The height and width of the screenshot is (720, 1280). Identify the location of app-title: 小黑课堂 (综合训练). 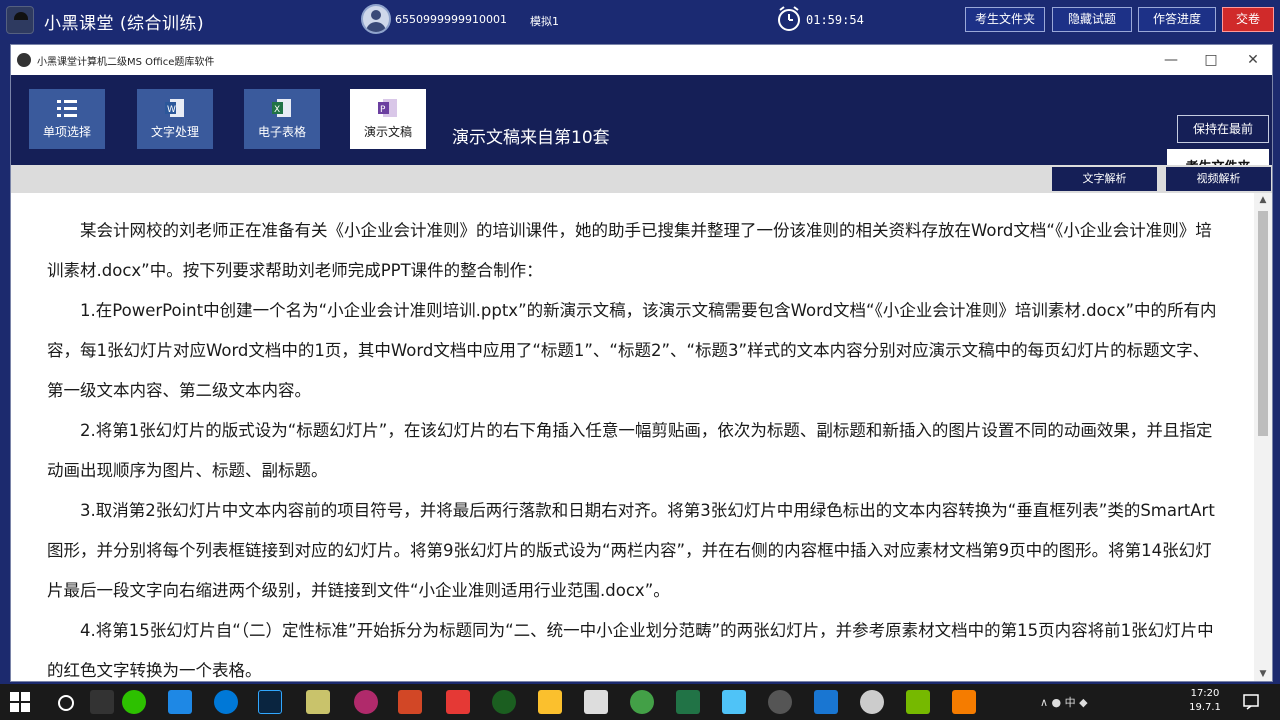
(124, 24).